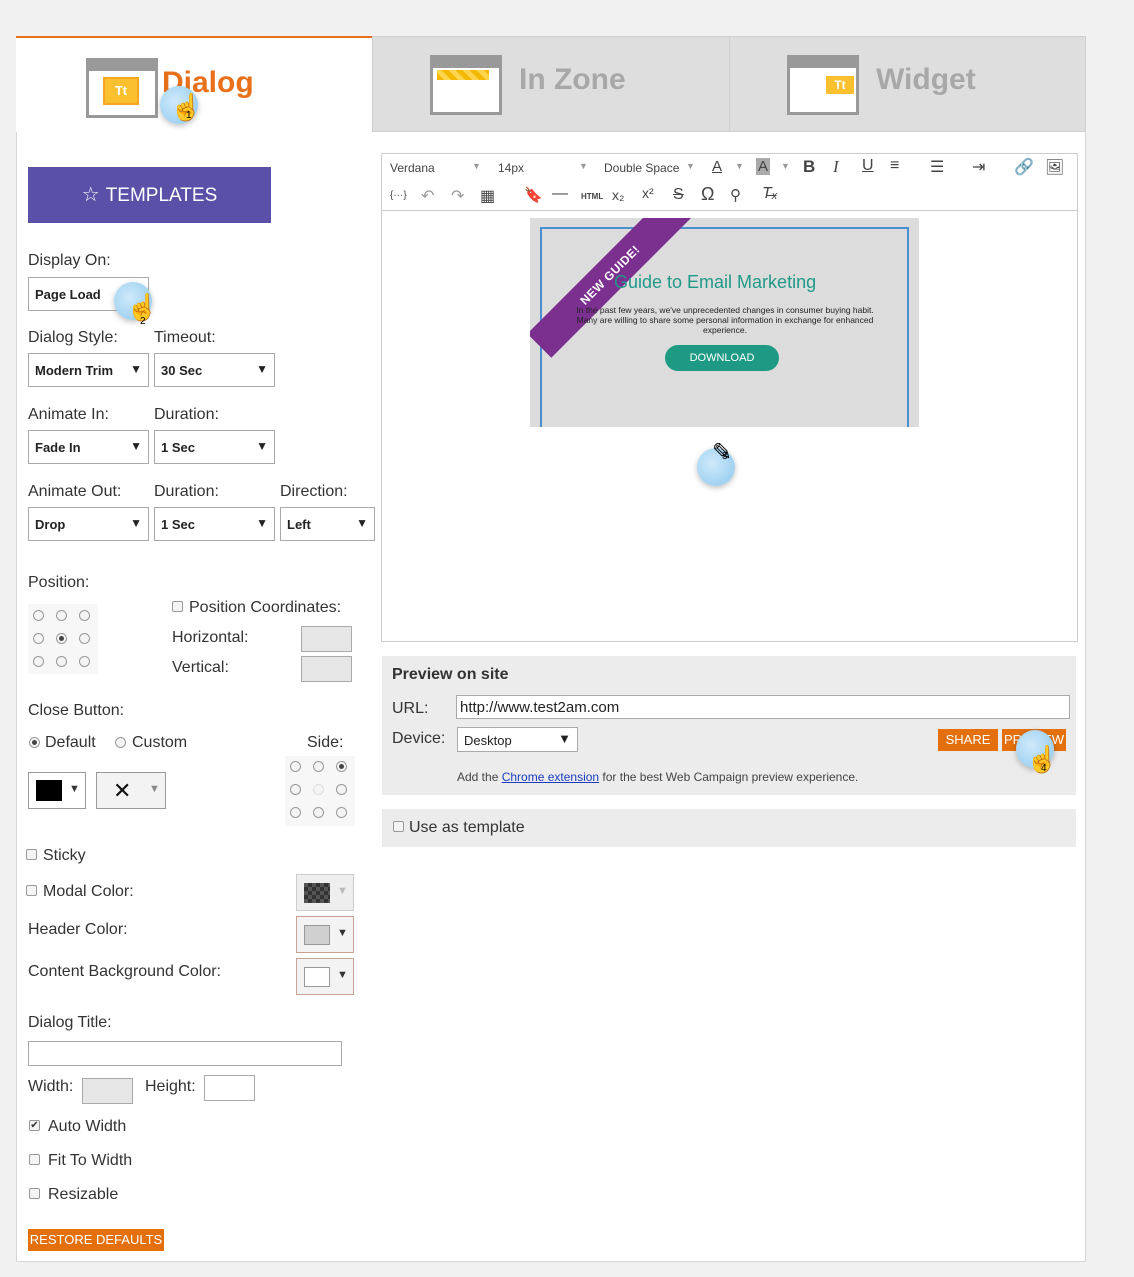  What do you see at coordinates (214, 524) in the screenshot?
I see `duration-out-select: 1 Sec ▼` at bounding box center [214, 524].